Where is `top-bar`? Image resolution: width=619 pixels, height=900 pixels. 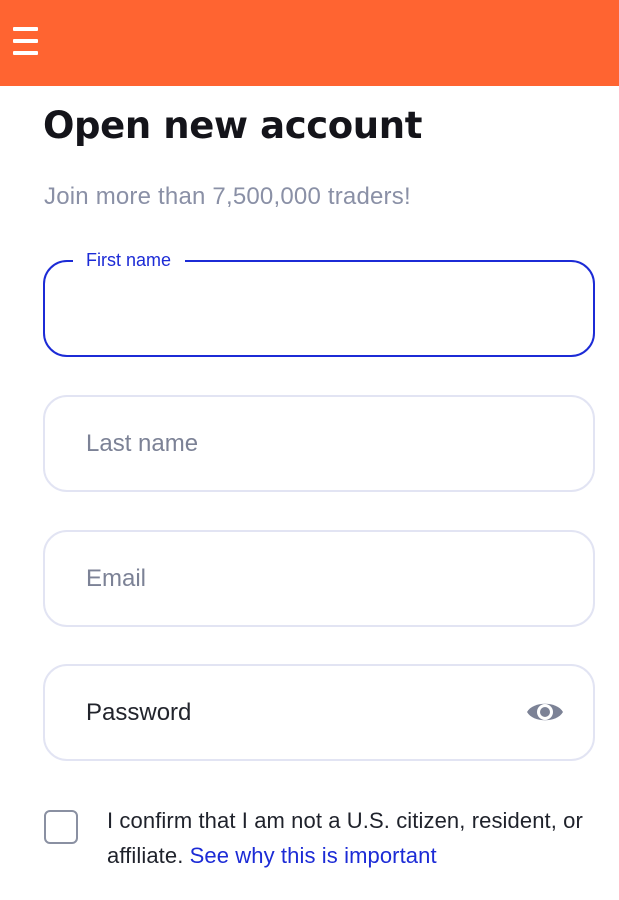
top-bar is located at coordinates (309, 43).